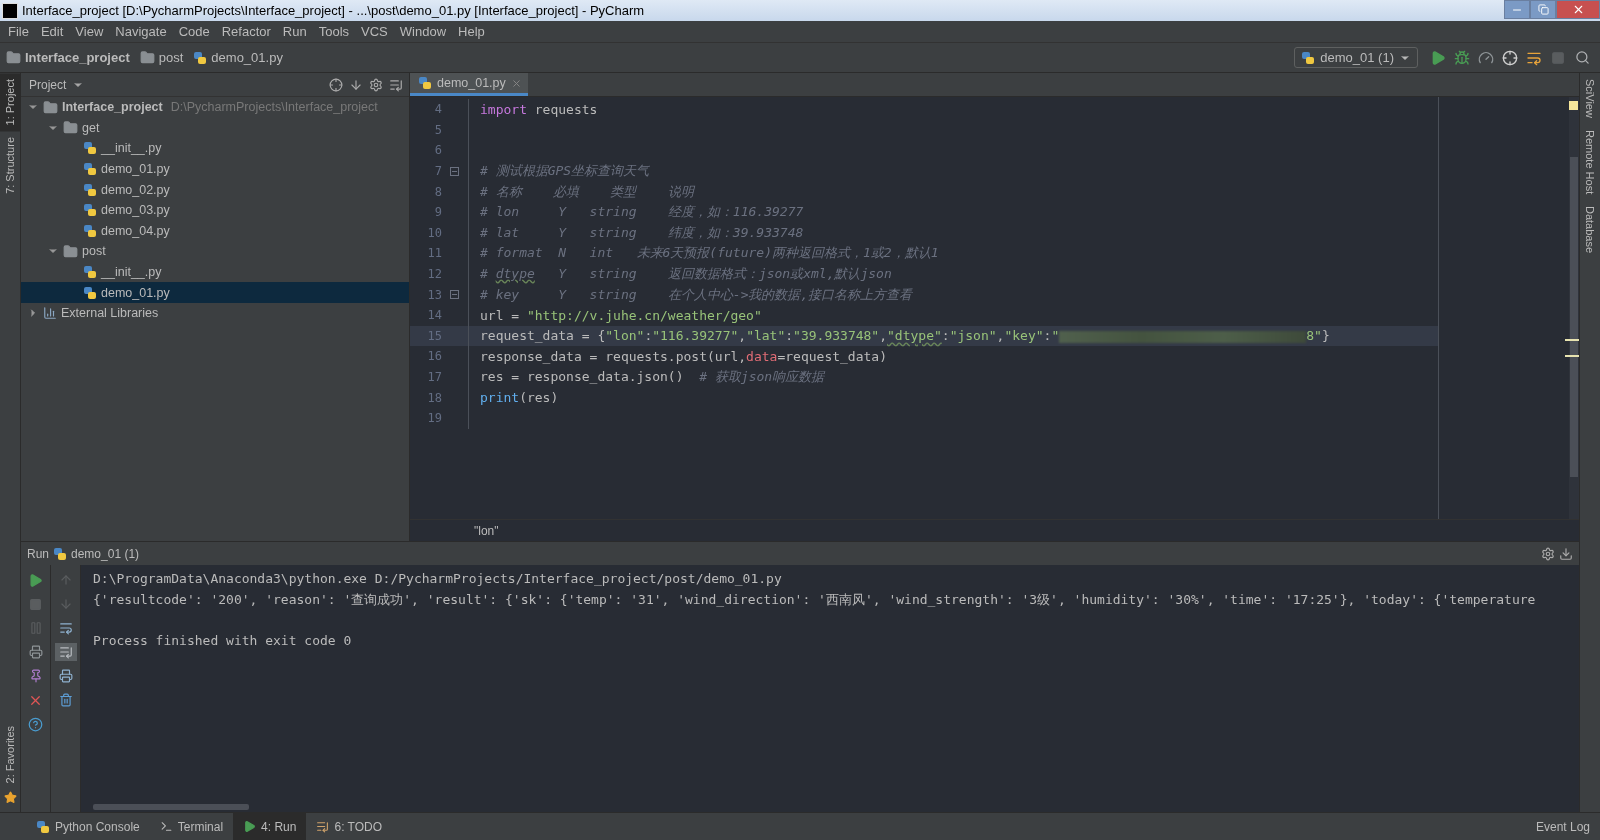 The width and height of the screenshot is (1600, 840). What do you see at coordinates (696, 294) in the screenshot?
I see `code-line: # key Y string 在个人中心->我的数据,接口名称上方查看` at bounding box center [696, 294].